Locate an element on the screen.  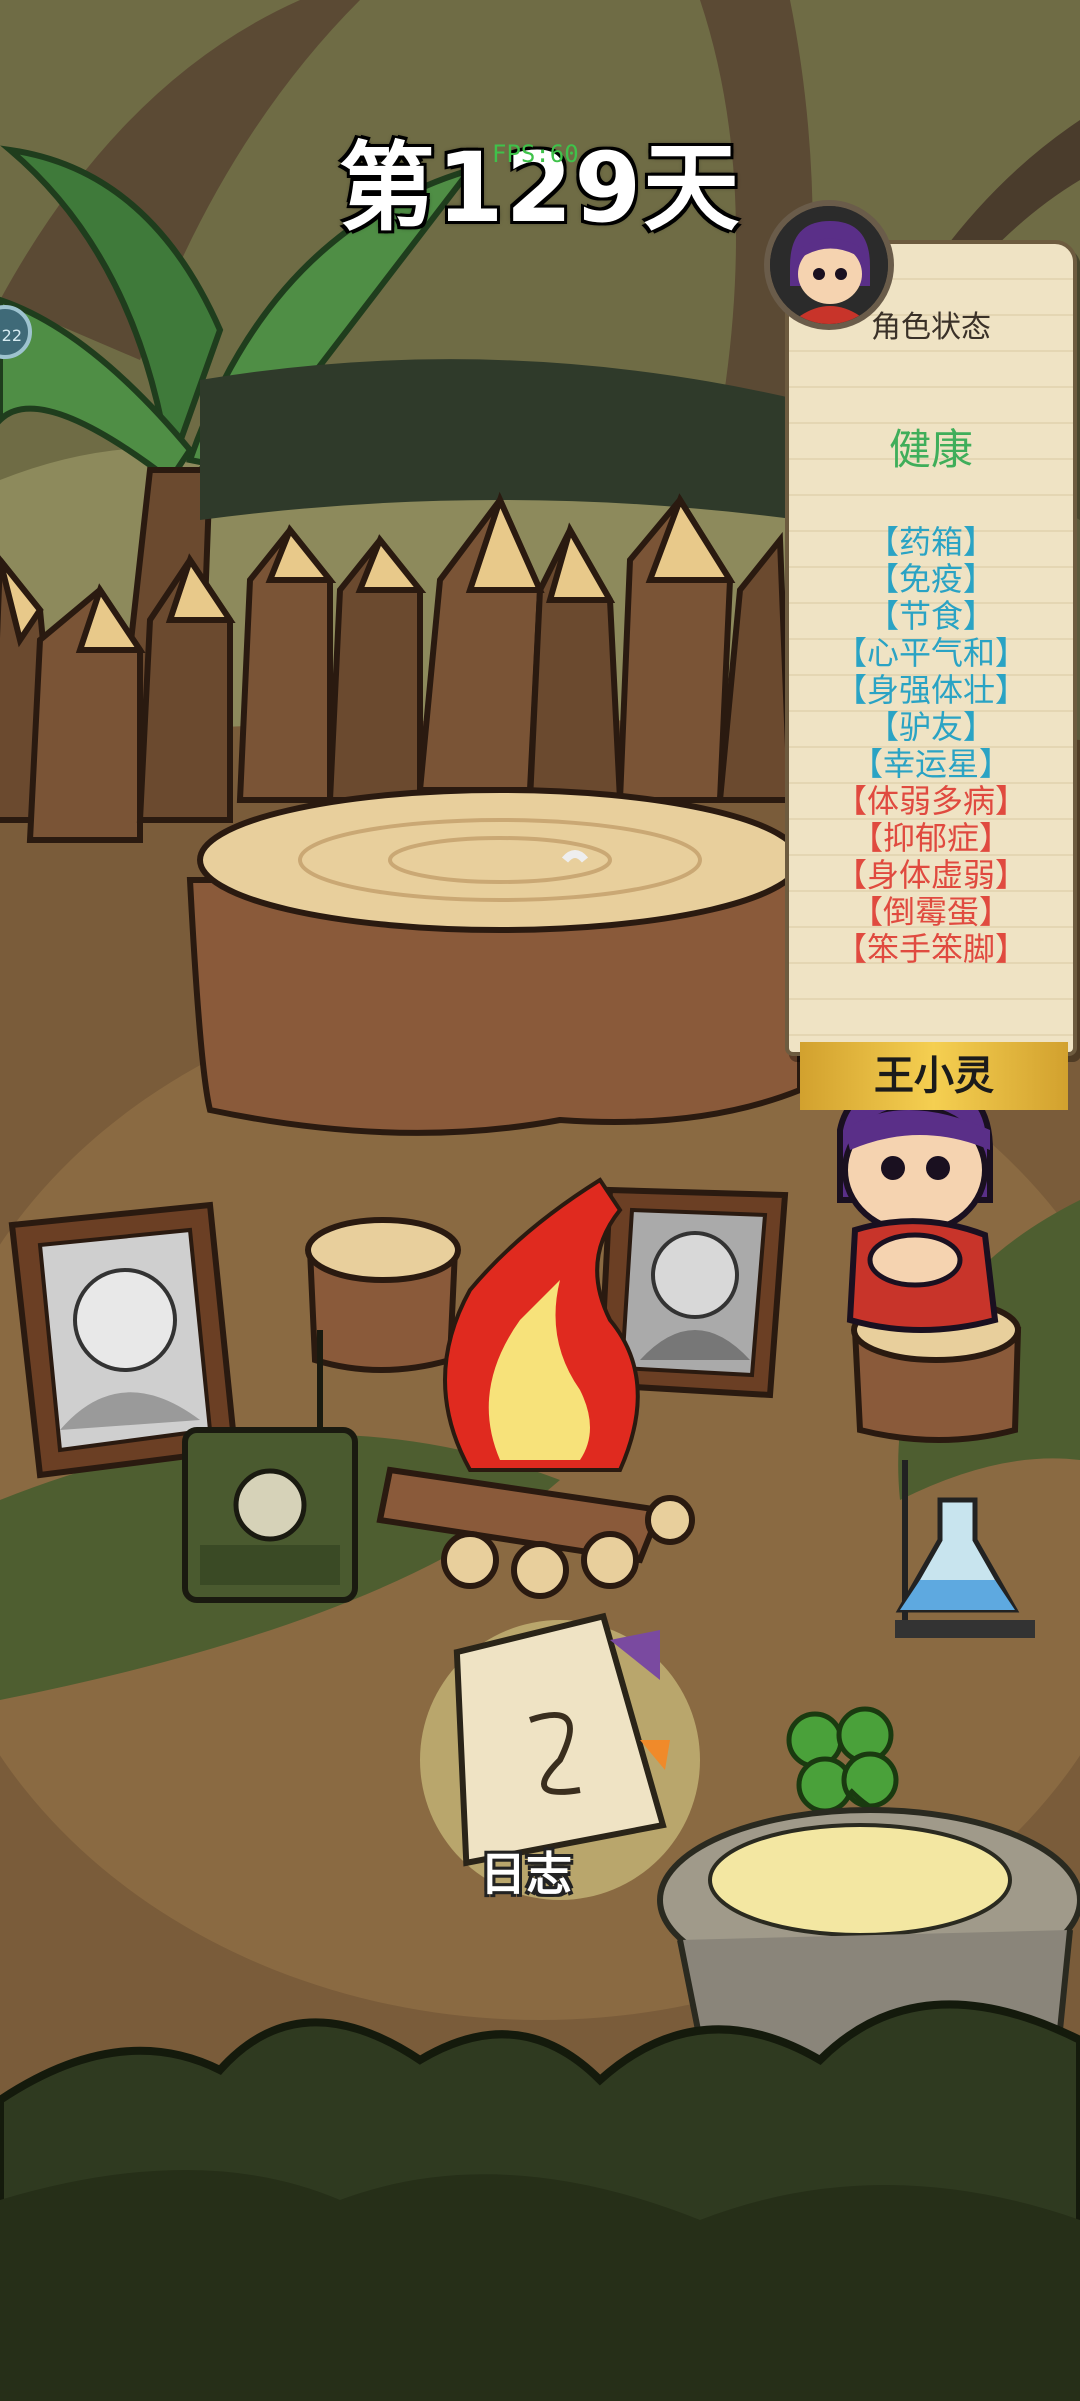
character-name-banner: 王小灵 is located at coordinates (934, 1076).